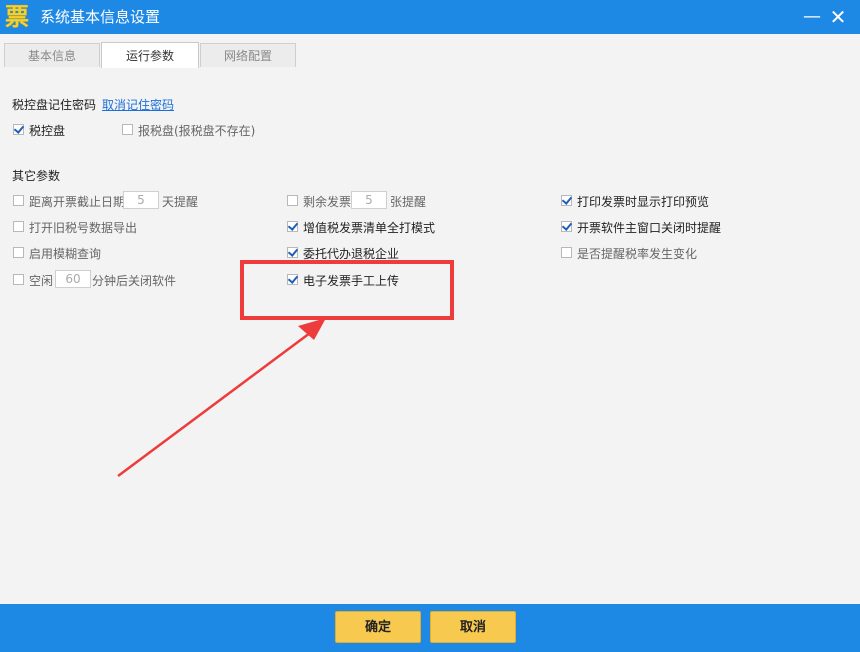 The height and width of the screenshot is (652, 860). Describe the element at coordinates (77, 202) in the screenshot. I see `deadline-reminder-prefix: 距离开票截止日期` at that location.